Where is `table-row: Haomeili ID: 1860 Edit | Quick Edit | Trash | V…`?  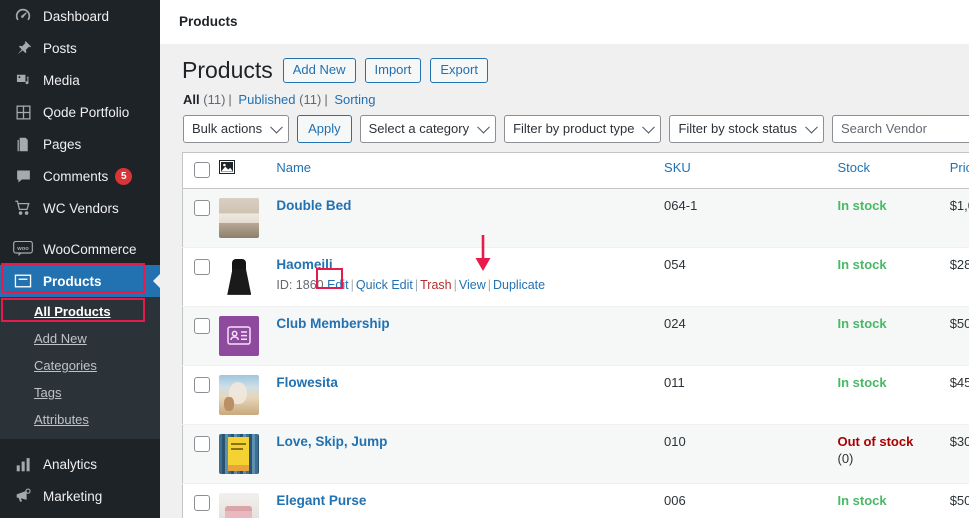
table-row: Haomeili ID: 1860 Edit | Quick Edit | Trash | V… is located at coordinates (575, 277).